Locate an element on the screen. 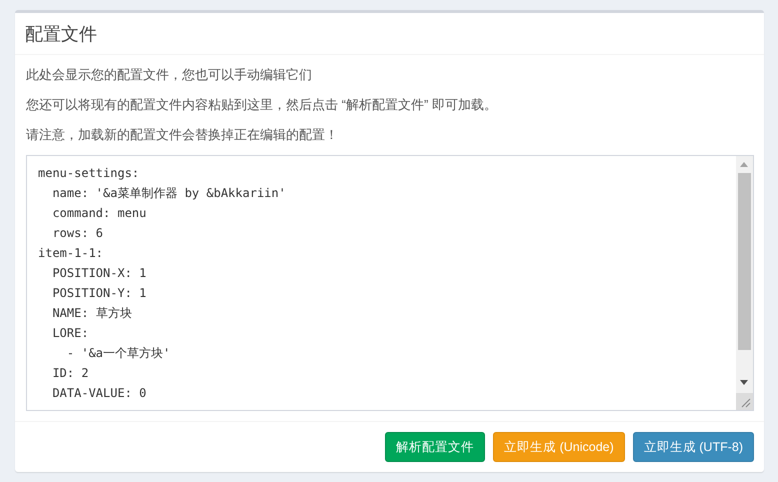 The image size is (778, 482). code-line: LORE: is located at coordinates (70, 333).